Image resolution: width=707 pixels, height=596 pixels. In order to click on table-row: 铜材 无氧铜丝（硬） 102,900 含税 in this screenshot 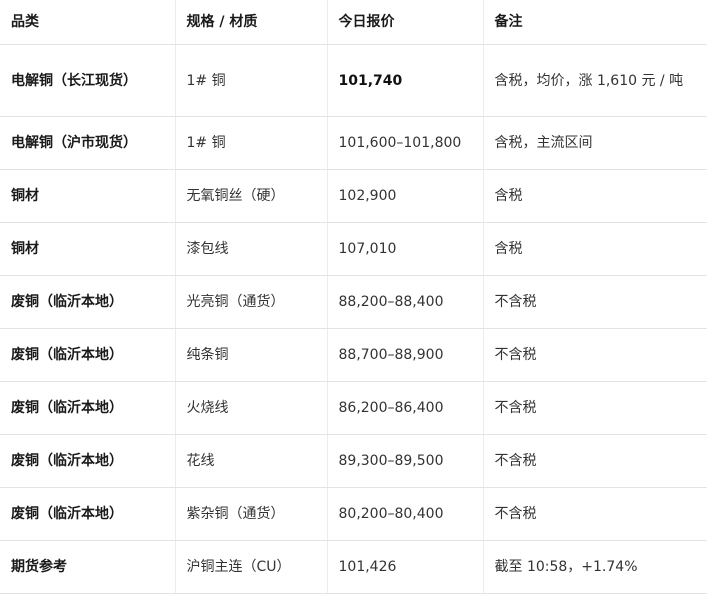, I will do `click(353, 196)`.